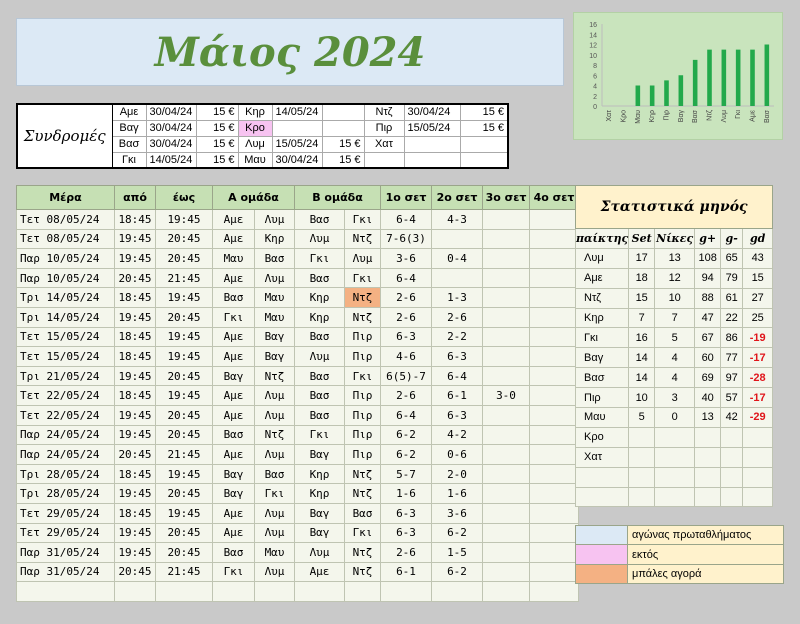 Image resolution: width=800 pixels, height=624 pixels. Describe the element at coordinates (65, 239) in the screenshot. I see `match-day: Τετ 08/05/24` at that location.